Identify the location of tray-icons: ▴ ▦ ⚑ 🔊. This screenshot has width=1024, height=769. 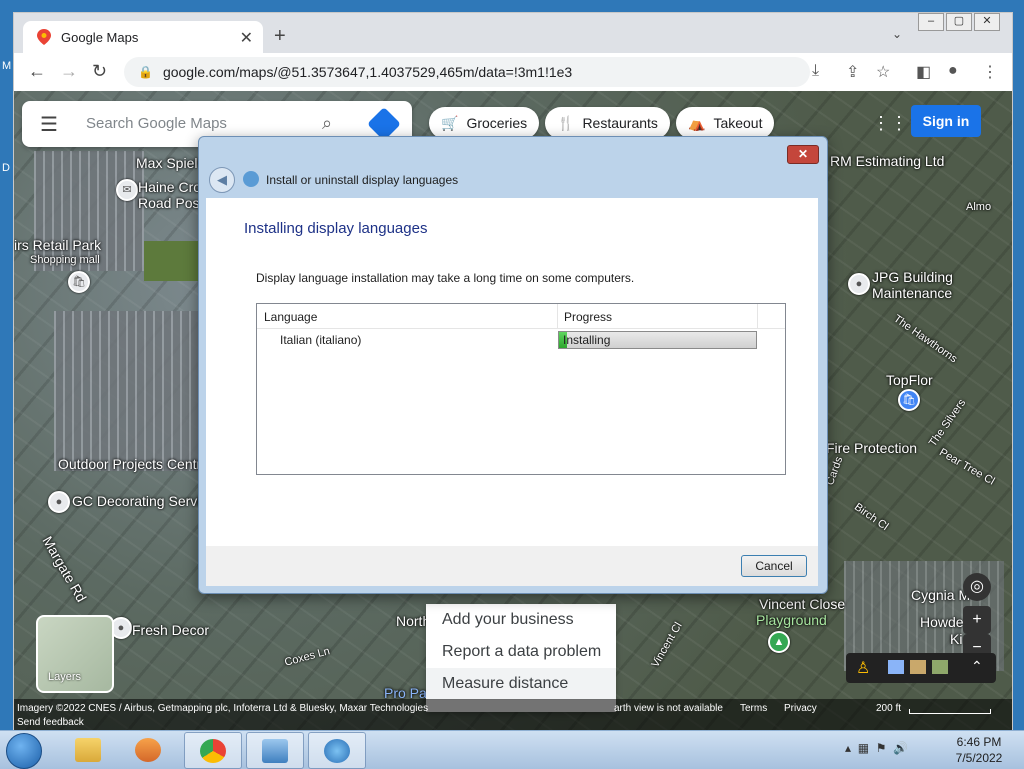
(876, 748).